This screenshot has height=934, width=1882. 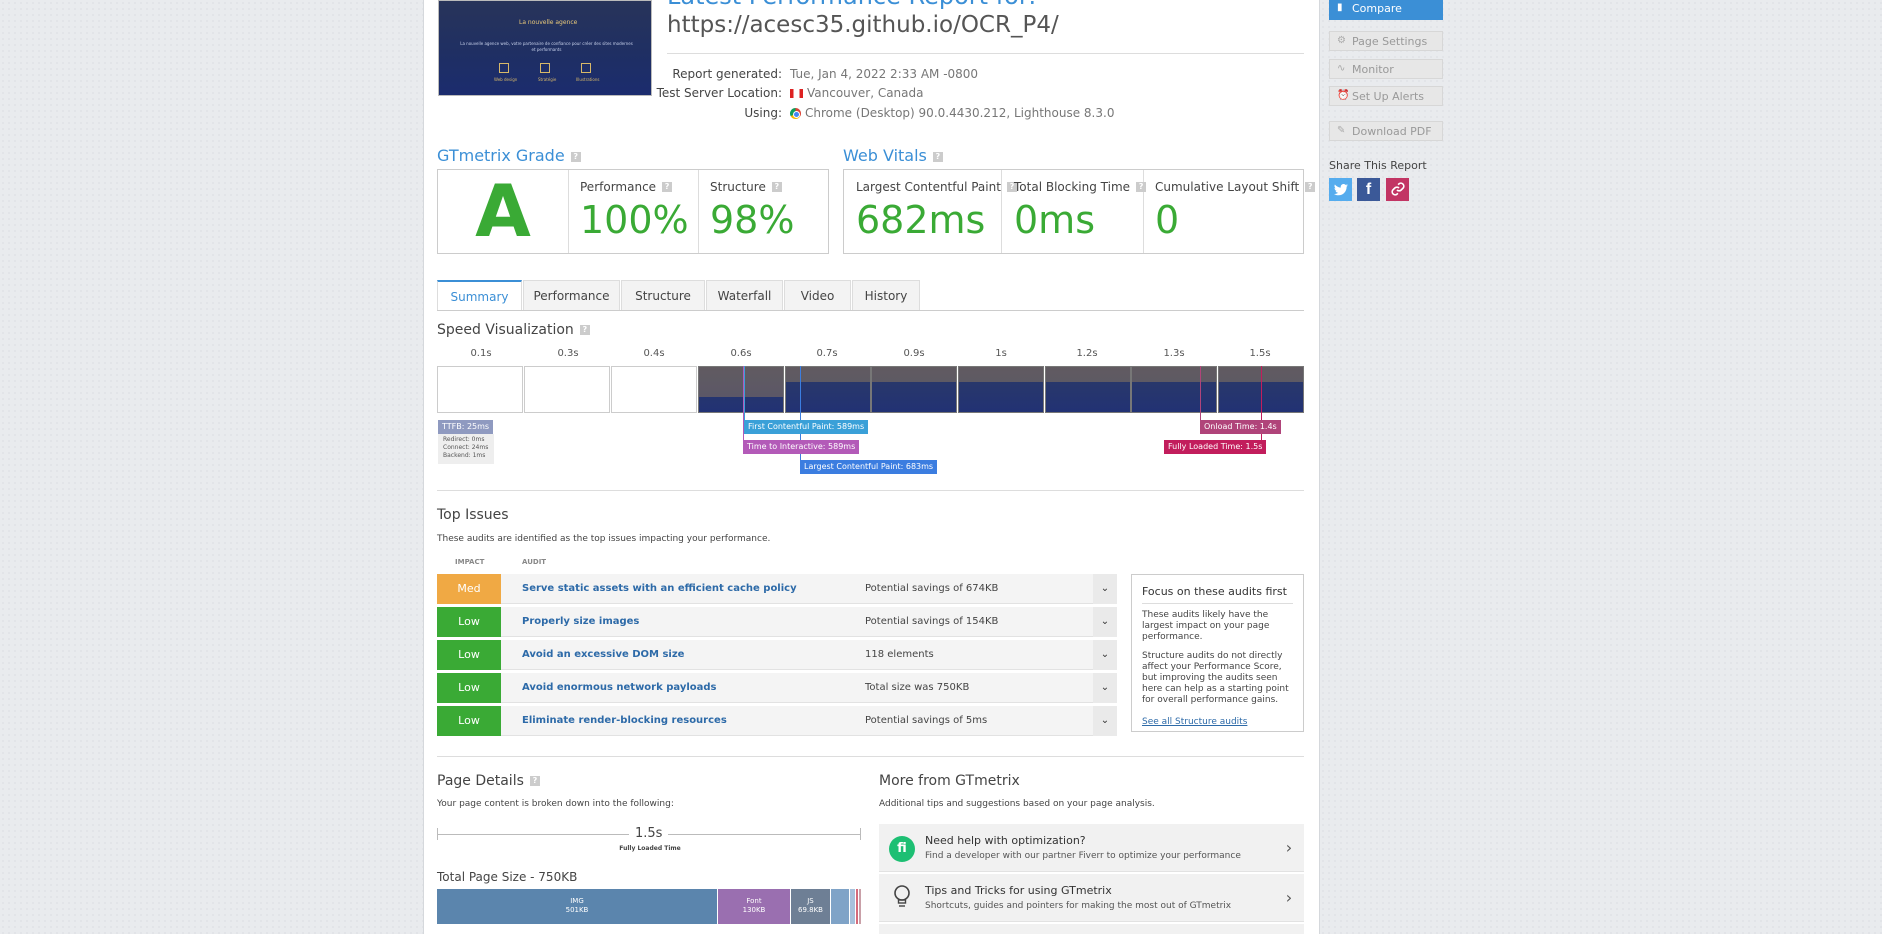 I want to click on impact-badge-low: Low, so click(x=469, y=688).